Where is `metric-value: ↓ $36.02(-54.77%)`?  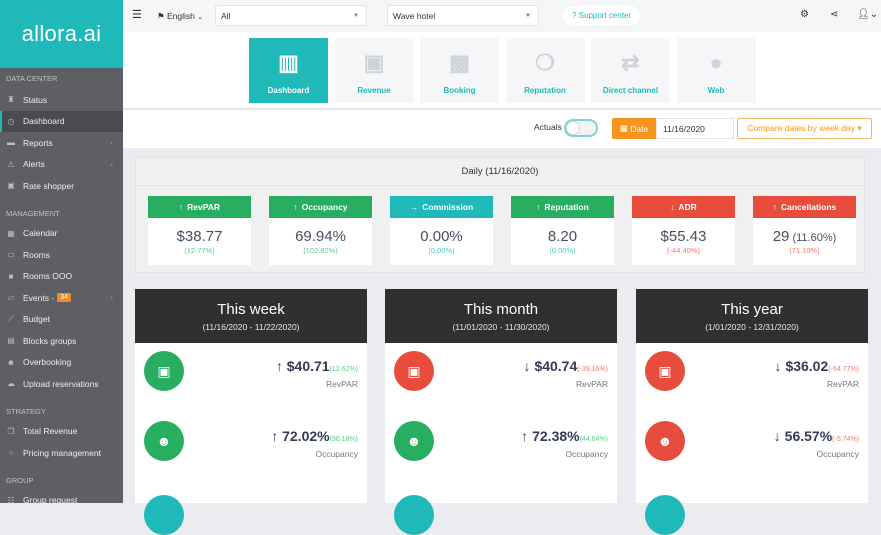
metric-value: ↓ $36.02(-54.77%) is located at coordinates (817, 366).